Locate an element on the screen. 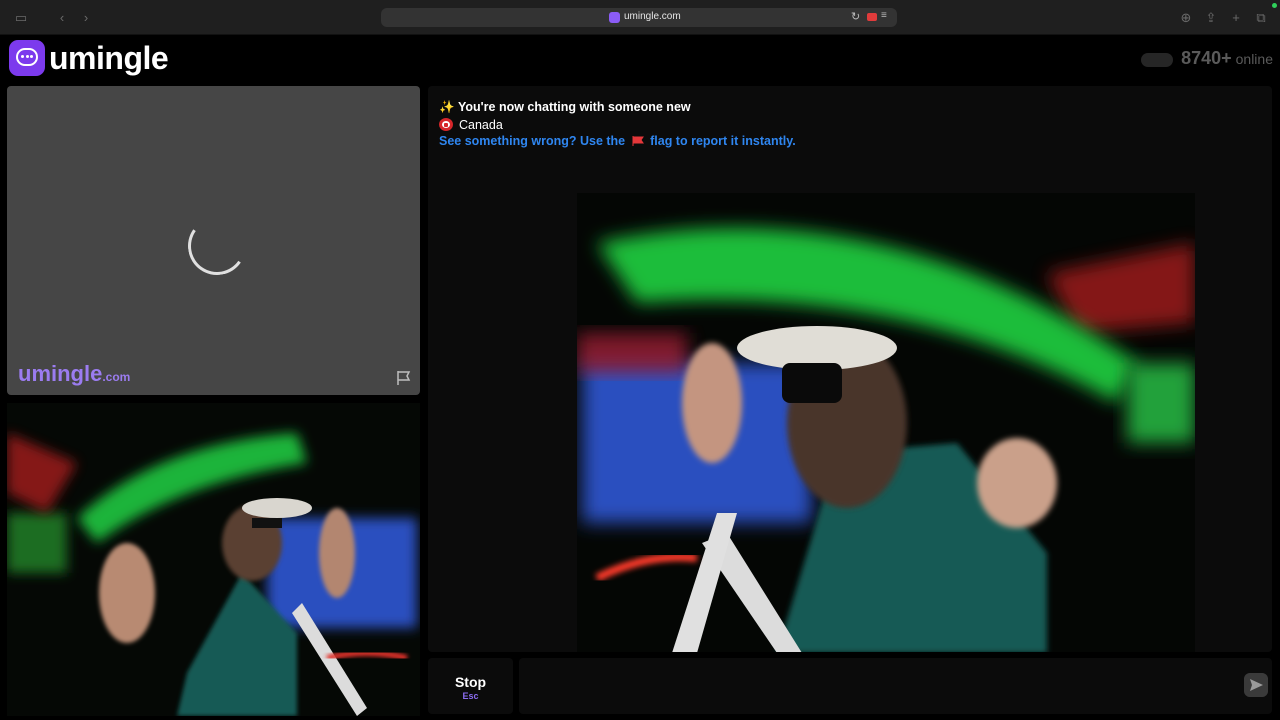 The image size is (1280, 720). new-chat-text: You're now chatting with someone new is located at coordinates (574, 107).